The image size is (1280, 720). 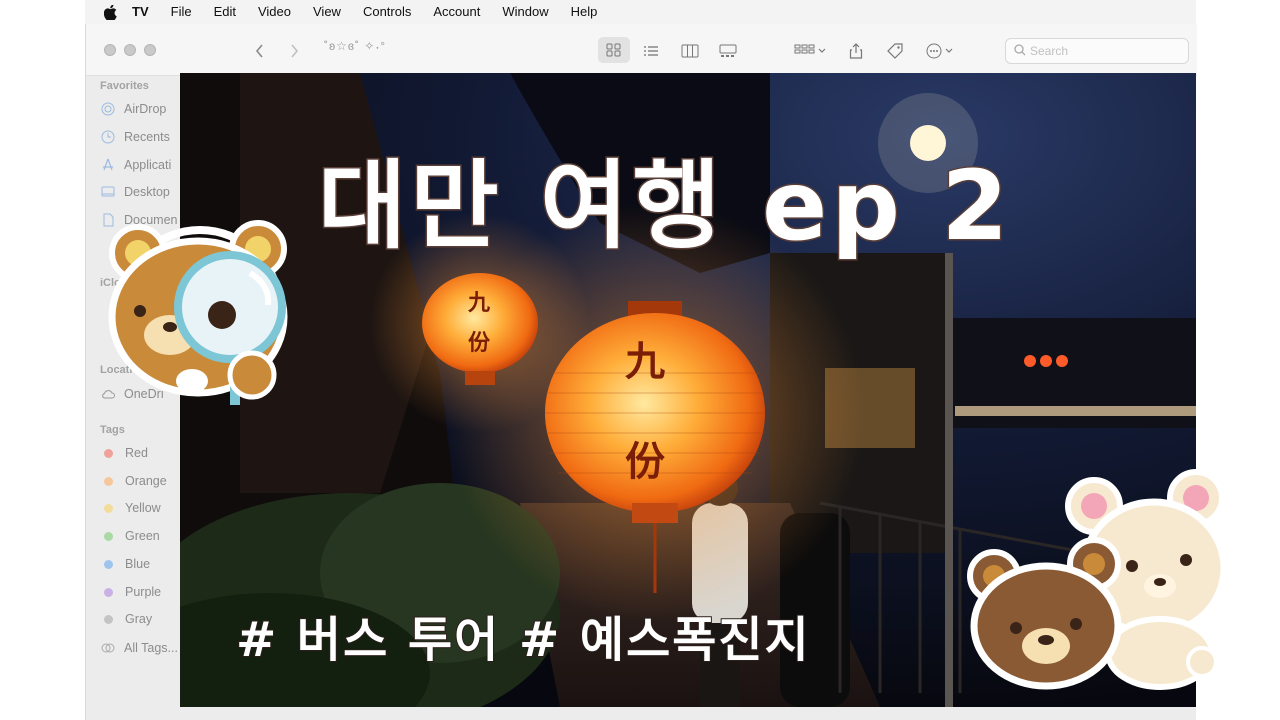 What do you see at coordinates (479, 343) in the screenshot?
I see `small-lantern-text: 份` at bounding box center [479, 343].